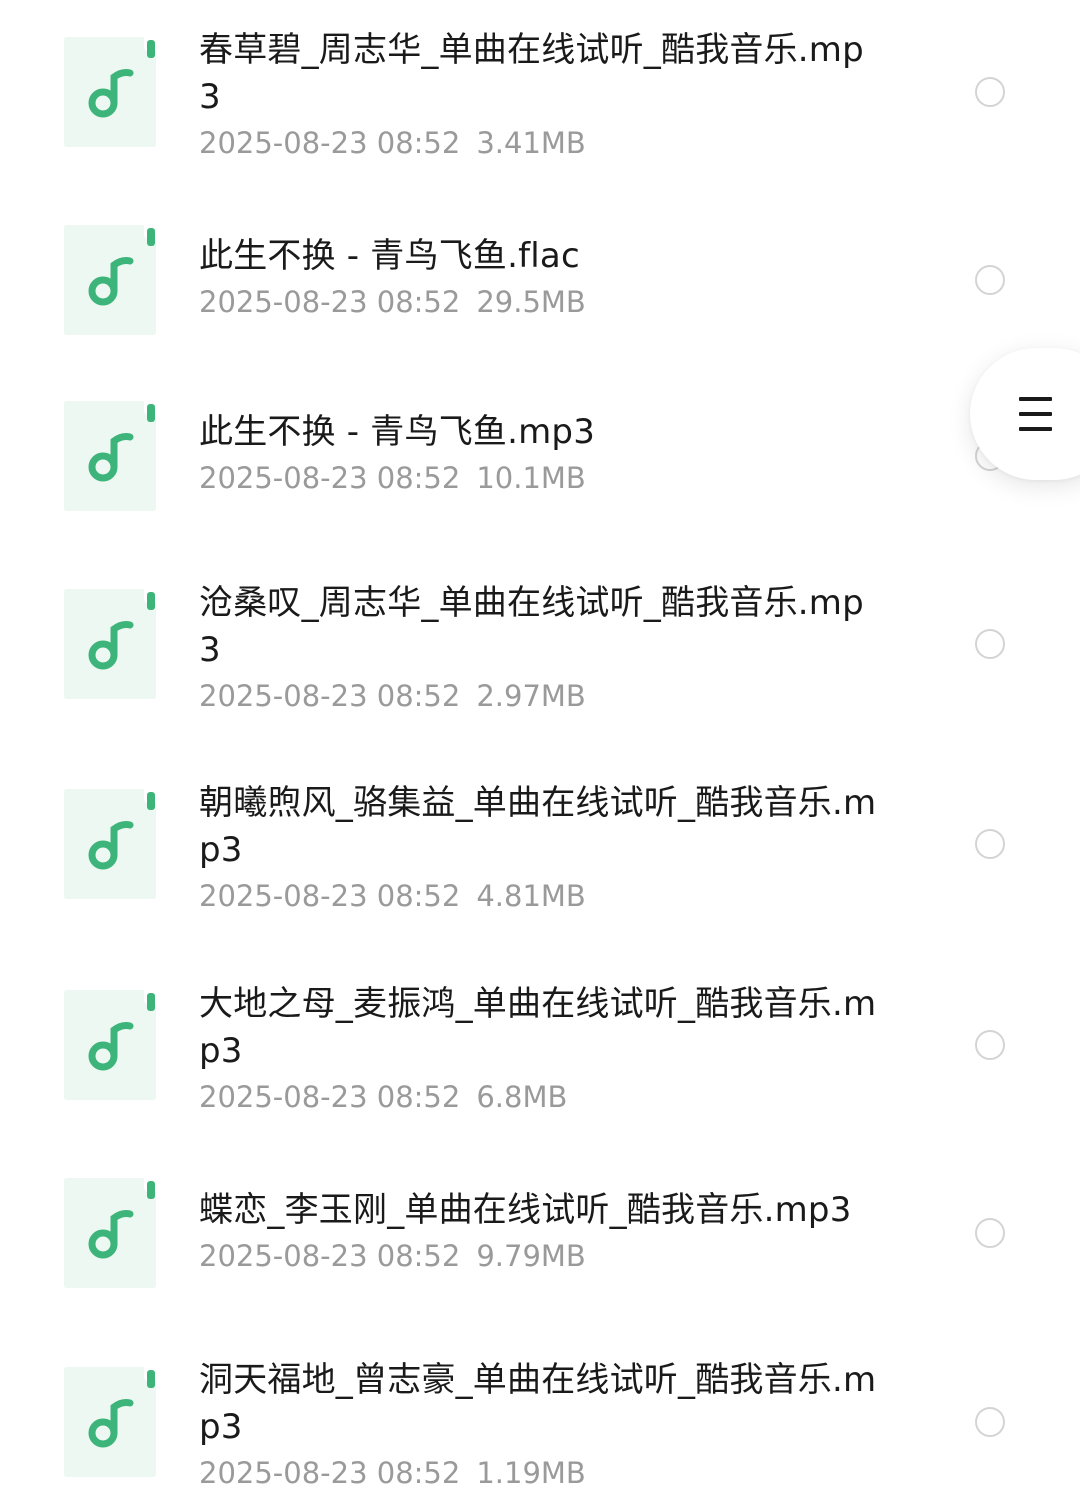 This screenshot has width=1080, height=1509. Describe the element at coordinates (531, 143) in the screenshot. I see `file-size: 3.41MB` at that location.